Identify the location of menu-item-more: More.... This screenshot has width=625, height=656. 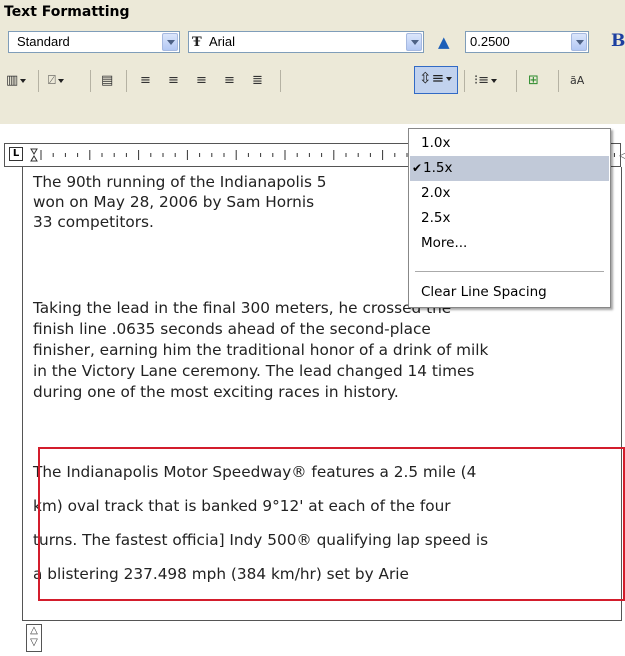
(509, 243).